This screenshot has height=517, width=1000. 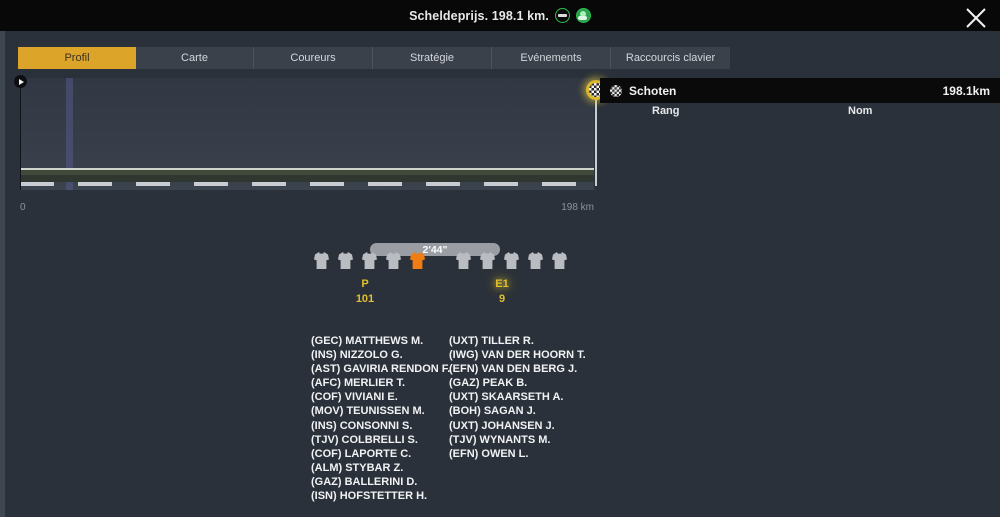 What do you see at coordinates (492, 411) in the screenshot?
I see `rider-name: (BOH) SAGAN J.` at bounding box center [492, 411].